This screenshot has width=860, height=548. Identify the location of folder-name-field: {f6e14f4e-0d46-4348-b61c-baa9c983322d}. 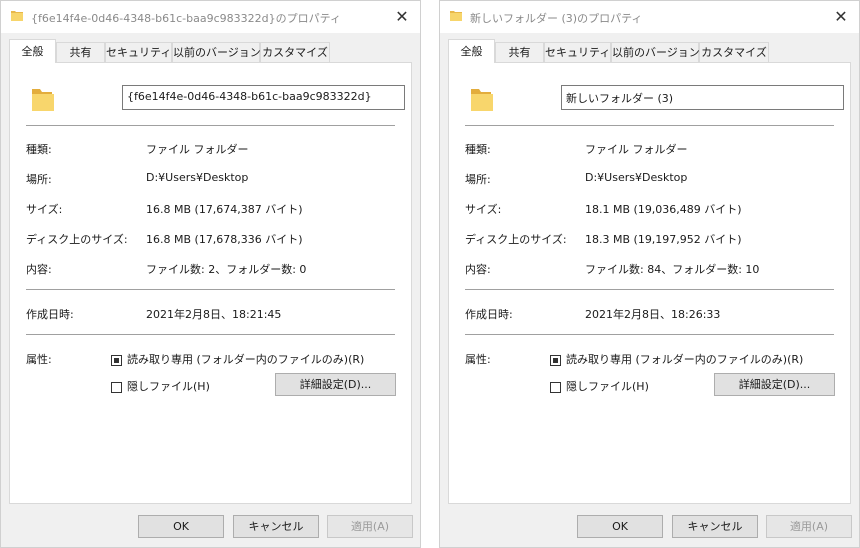
(263, 97).